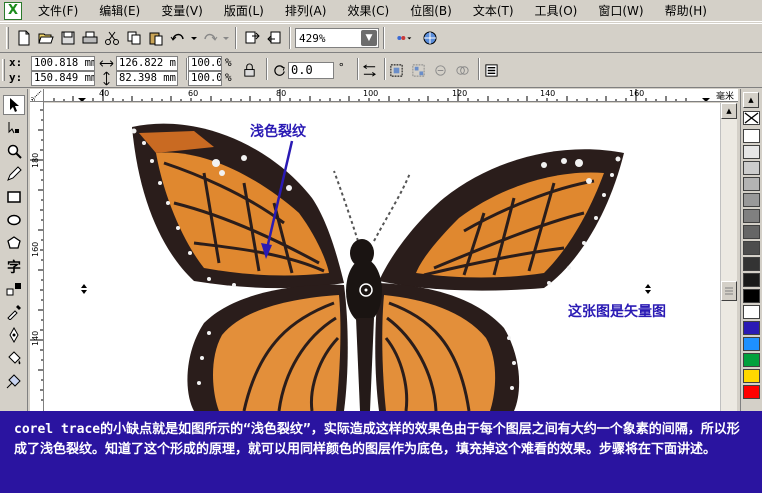  I want to click on rectangle-tool, so click(14, 197).